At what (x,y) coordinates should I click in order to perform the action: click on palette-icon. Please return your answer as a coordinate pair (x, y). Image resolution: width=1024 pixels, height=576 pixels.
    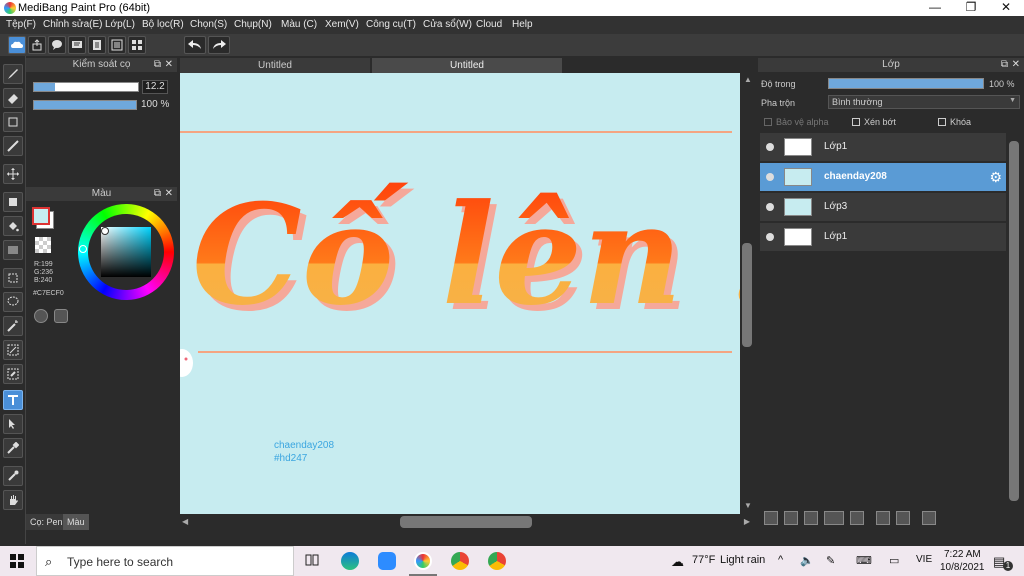
    Looking at the image, I should click on (41, 316).